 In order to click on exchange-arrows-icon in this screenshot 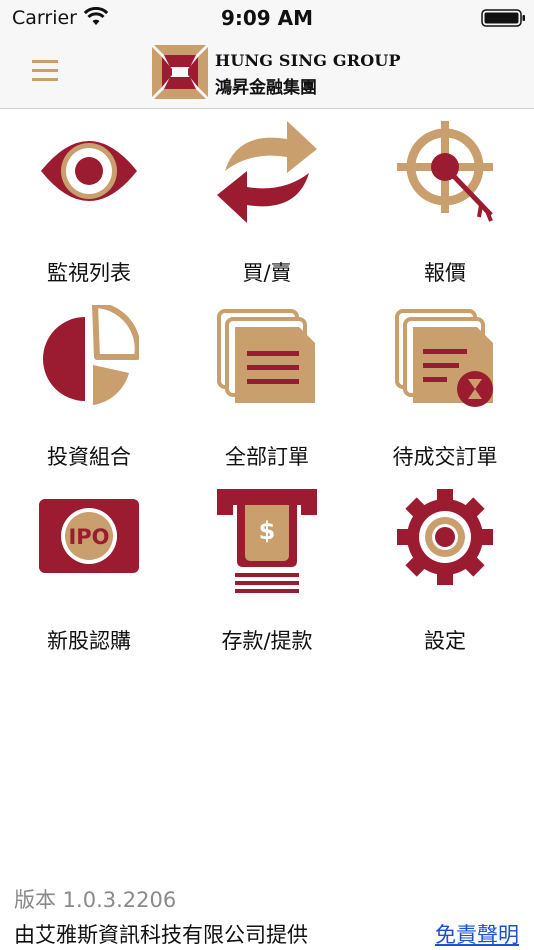, I will do `click(267, 172)`.